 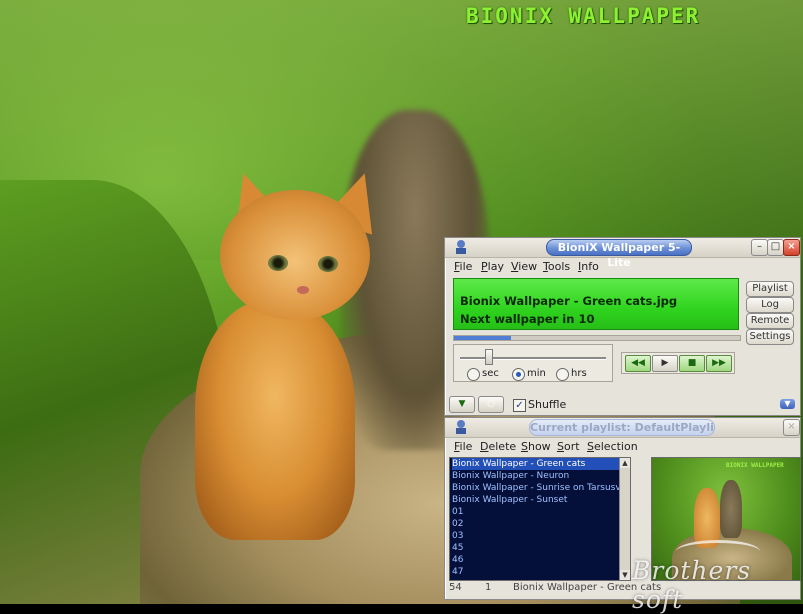 I want to click on playlist-item: 02, so click(x=536, y=524).